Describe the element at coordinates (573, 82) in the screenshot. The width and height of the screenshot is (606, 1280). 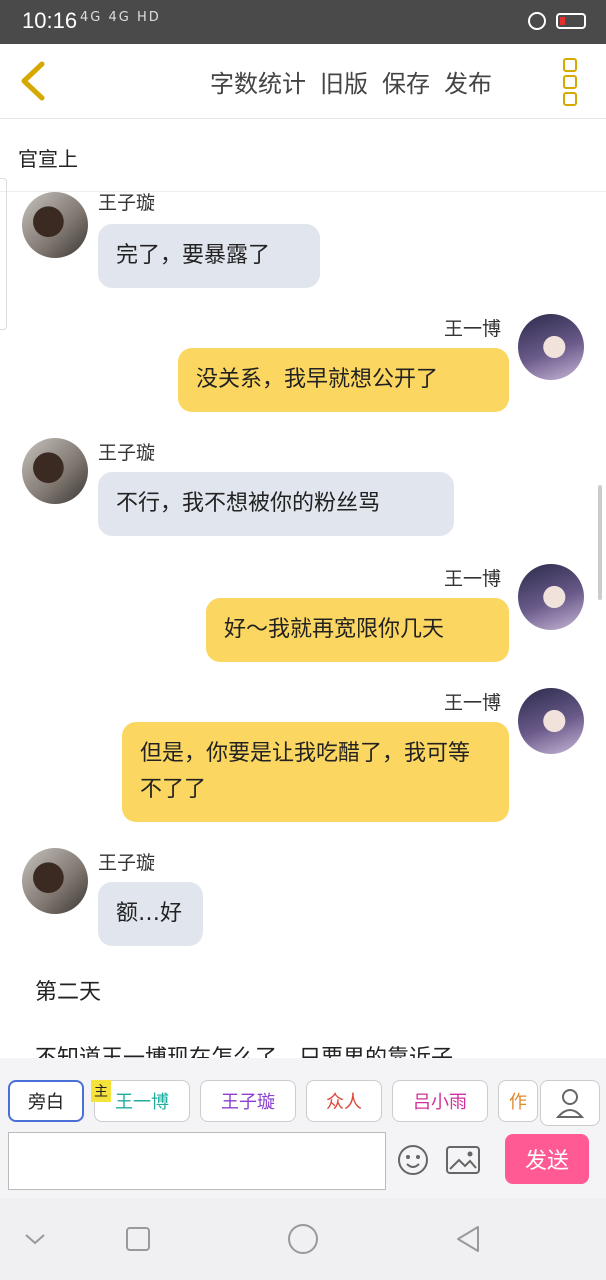
I see `more-menu-icon` at that location.